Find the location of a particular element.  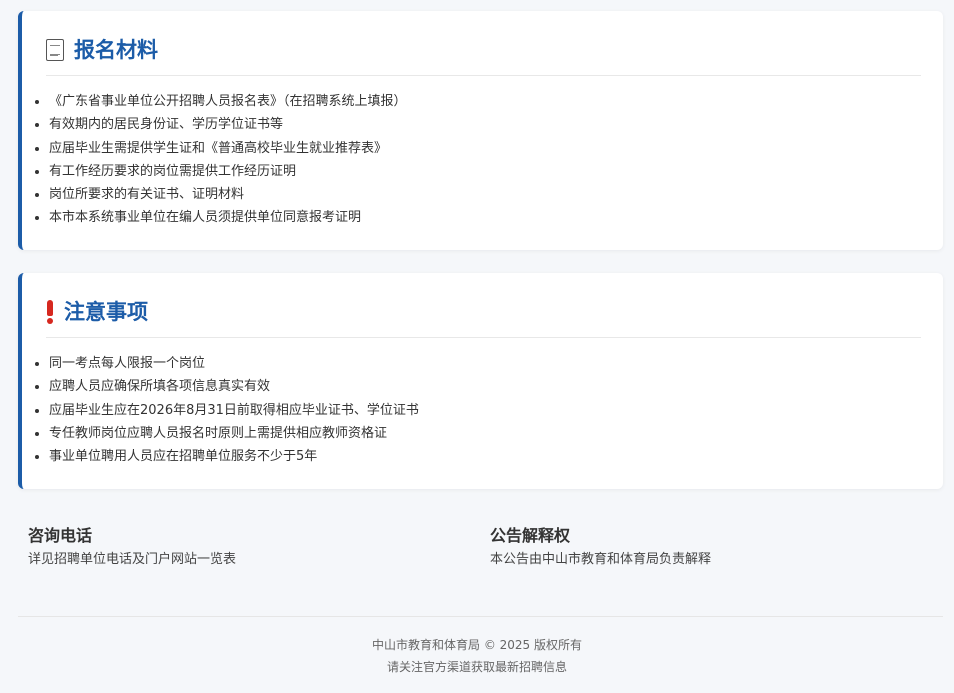

footer-copyright: 中山市教育和体育局 © 2025 版权所有 is located at coordinates (477, 645).